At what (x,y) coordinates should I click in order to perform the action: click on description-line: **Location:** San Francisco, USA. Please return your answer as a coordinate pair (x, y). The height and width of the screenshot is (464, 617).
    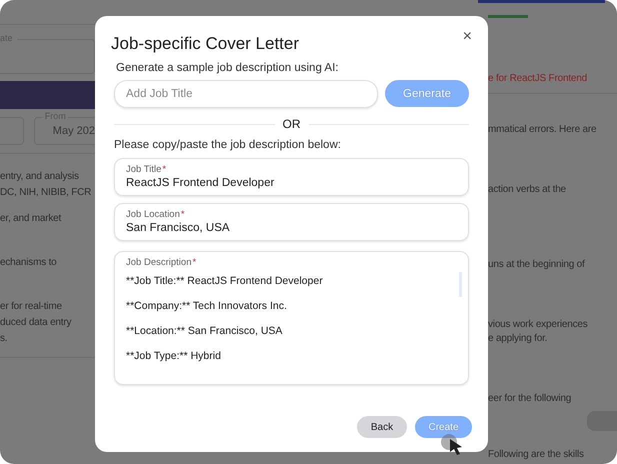
    Looking at the image, I should click on (205, 331).